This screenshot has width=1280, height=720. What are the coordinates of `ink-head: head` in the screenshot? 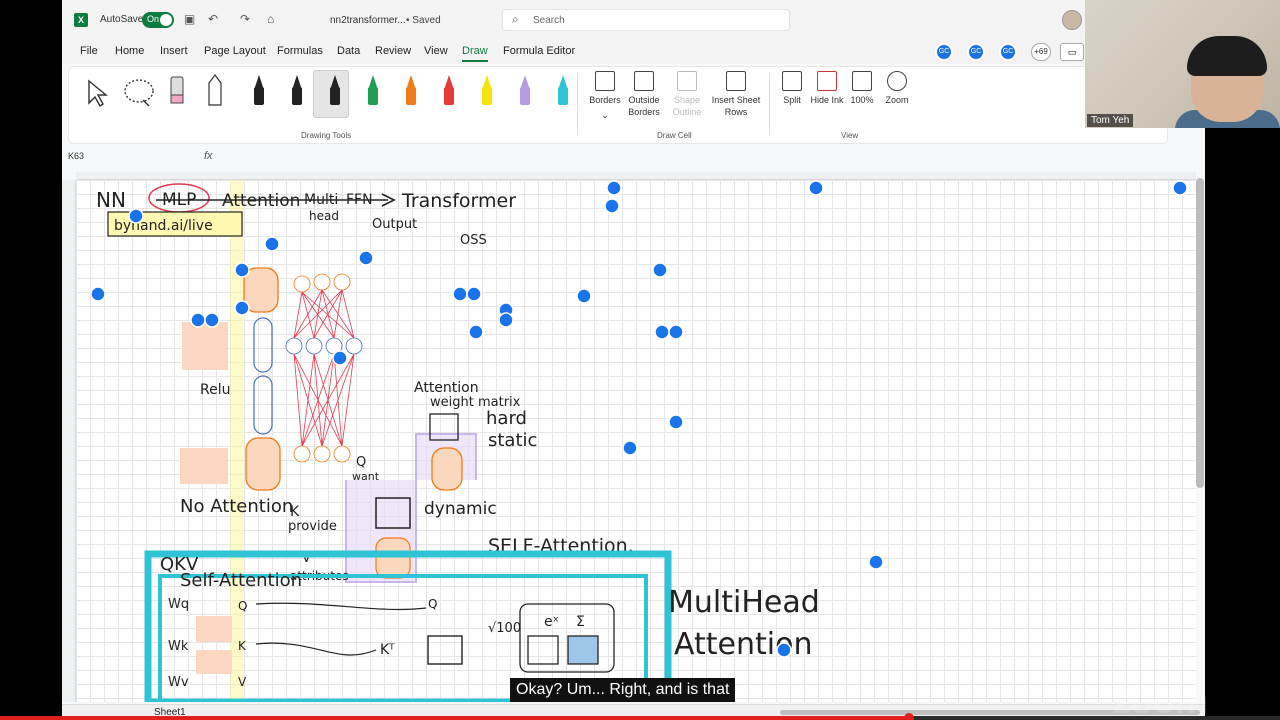 It's located at (324, 216).